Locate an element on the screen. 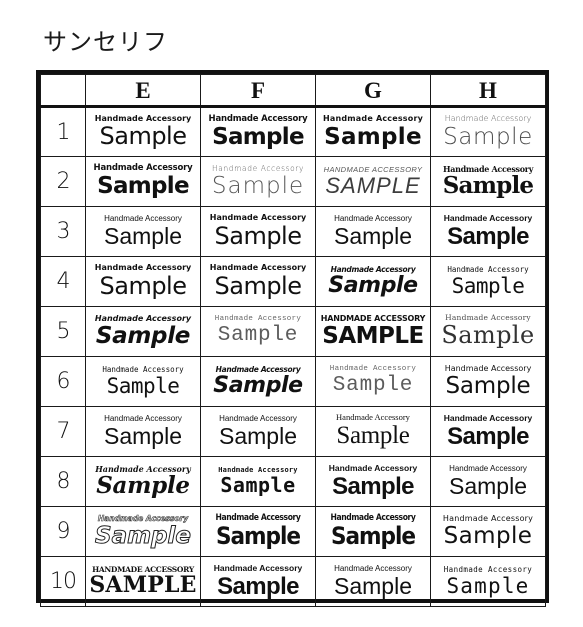 The image size is (583, 627). font-sample-cell-g4: Handmade Accessory Sample is located at coordinates (373, 281).